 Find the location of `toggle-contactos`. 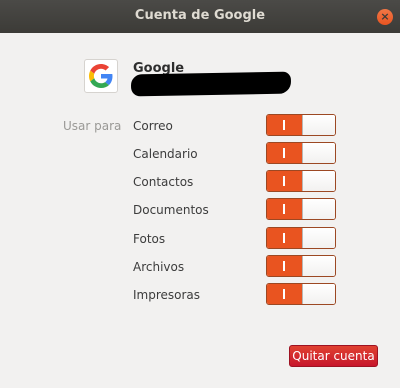

toggle-contactos is located at coordinates (301, 181).